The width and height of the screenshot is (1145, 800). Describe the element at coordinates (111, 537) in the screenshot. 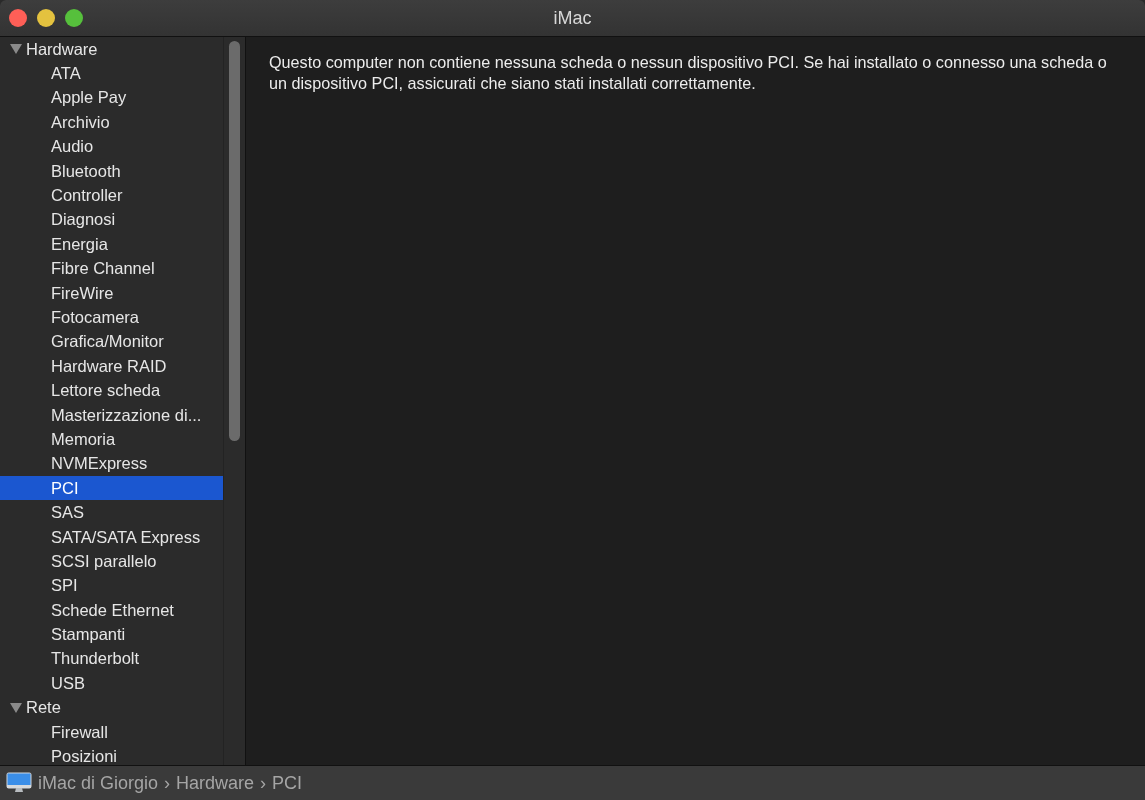

I see `sidebar-item: SATA/SATA Express` at that location.